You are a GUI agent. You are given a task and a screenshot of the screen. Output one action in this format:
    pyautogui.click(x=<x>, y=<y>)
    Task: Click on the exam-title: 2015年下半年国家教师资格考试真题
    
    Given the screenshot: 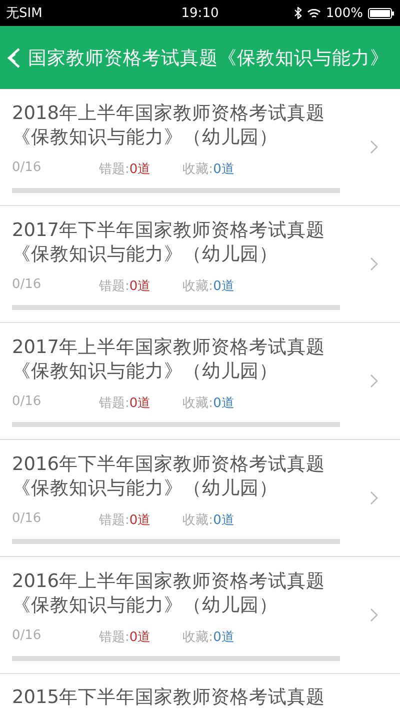 What is the action you would take?
    pyautogui.click(x=169, y=698)
    